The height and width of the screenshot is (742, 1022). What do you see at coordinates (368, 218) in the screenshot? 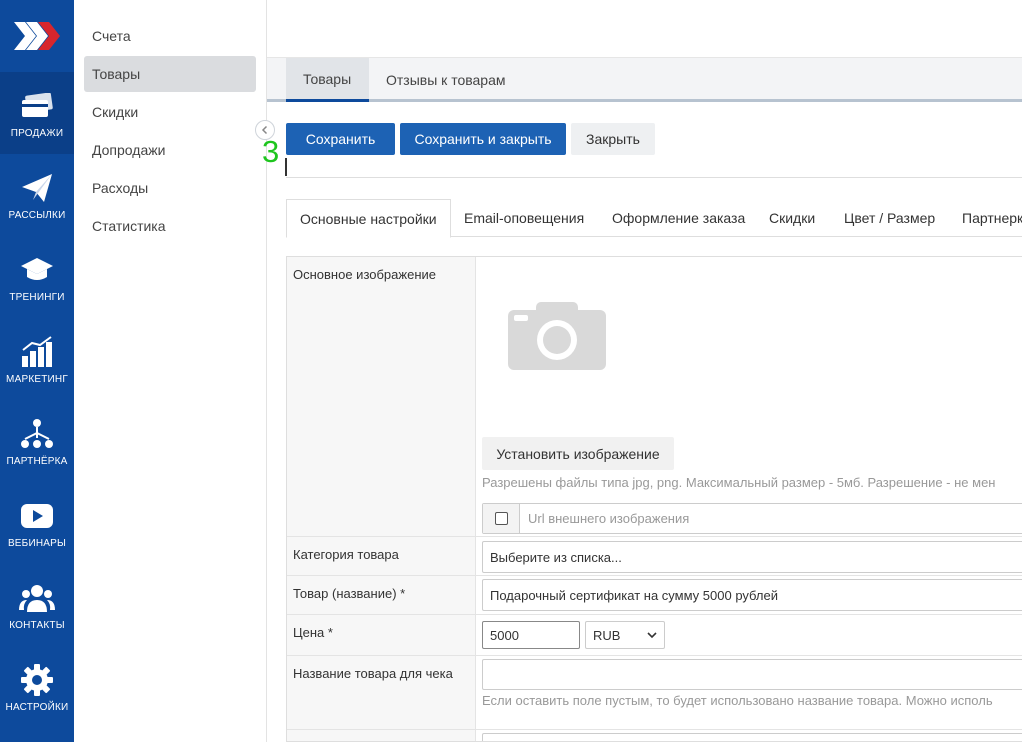
I see `tab-main-settings: Основные настройки` at bounding box center [368, 218].